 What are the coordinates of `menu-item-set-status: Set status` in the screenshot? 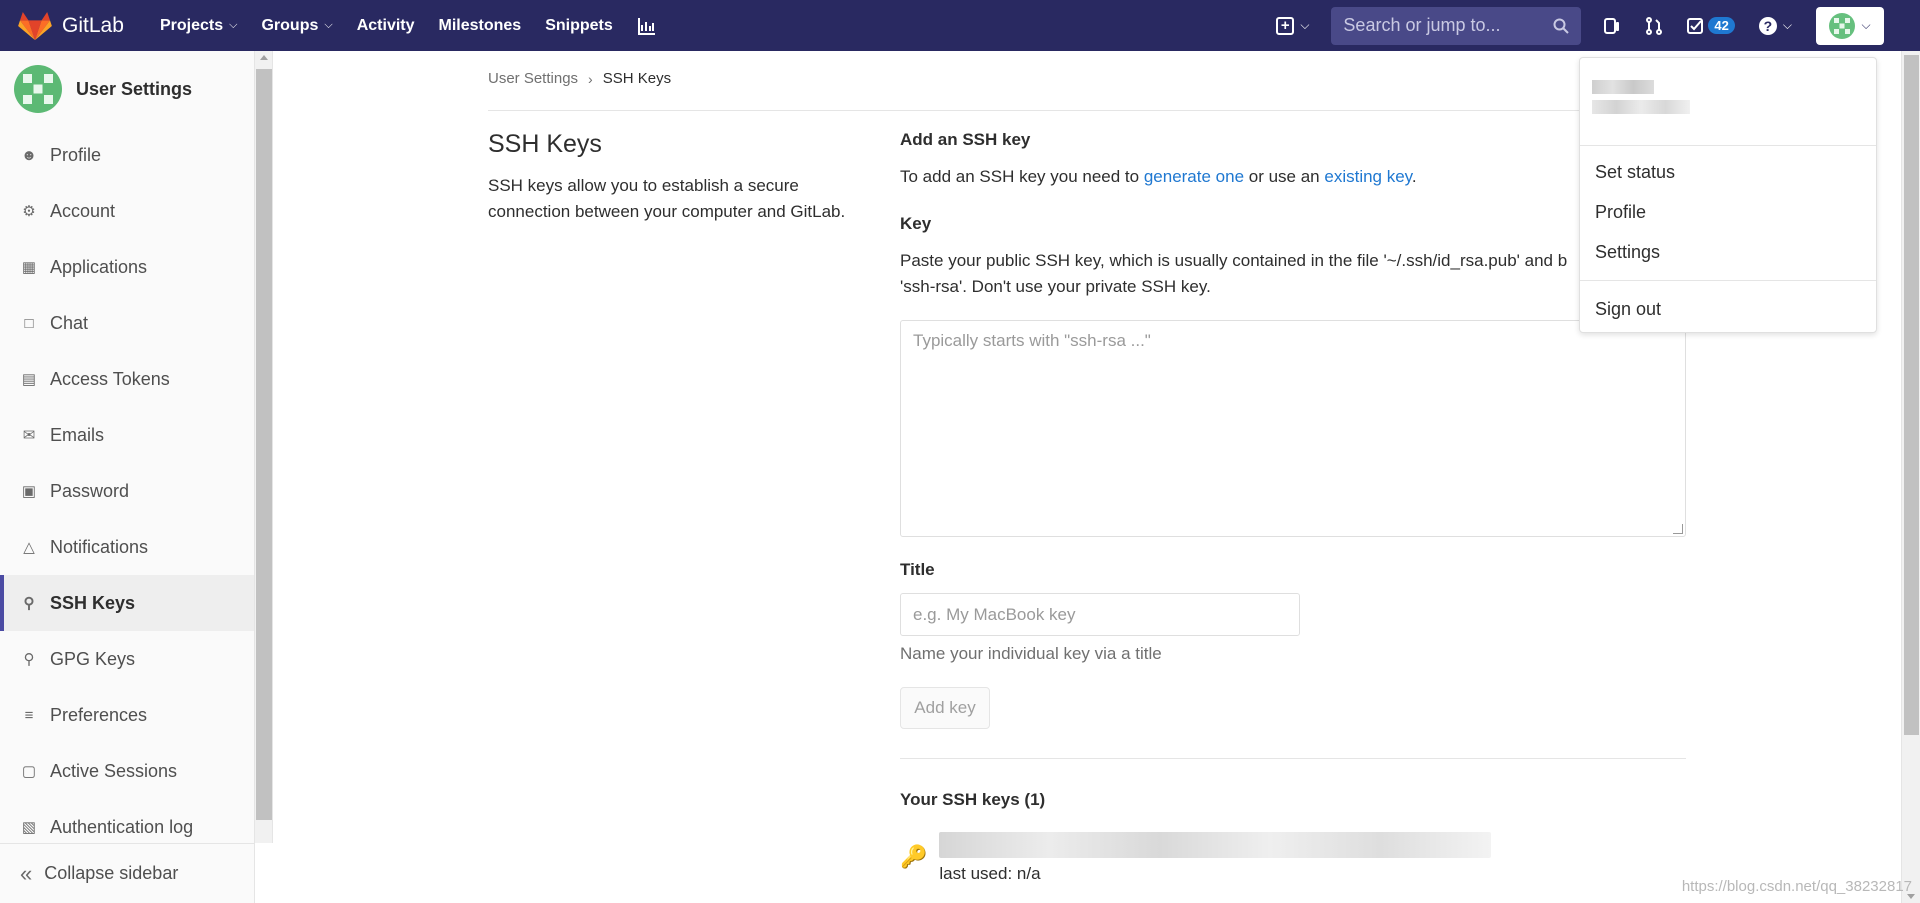 It's located at (1728, 172).